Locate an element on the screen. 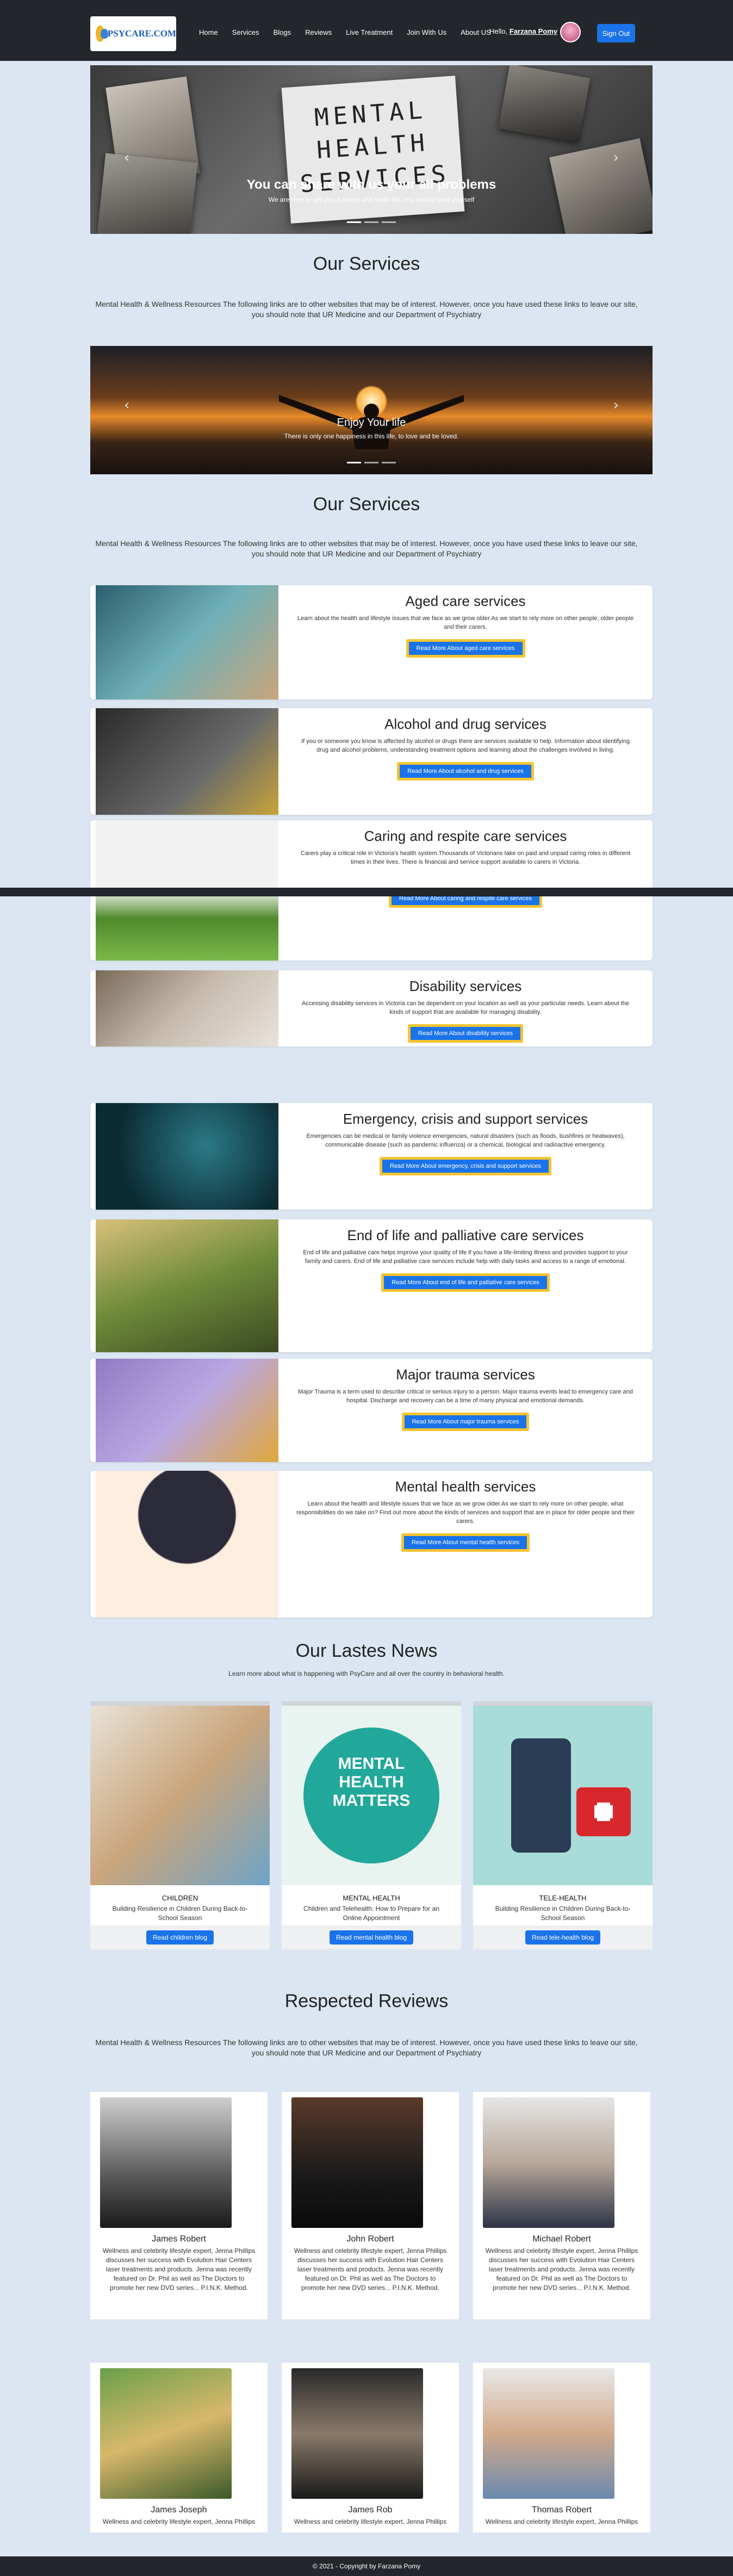 The height and width of the screenshot is (2576, 733). carousel-title: Enjoy Your life is located at coordinates (371, 423).